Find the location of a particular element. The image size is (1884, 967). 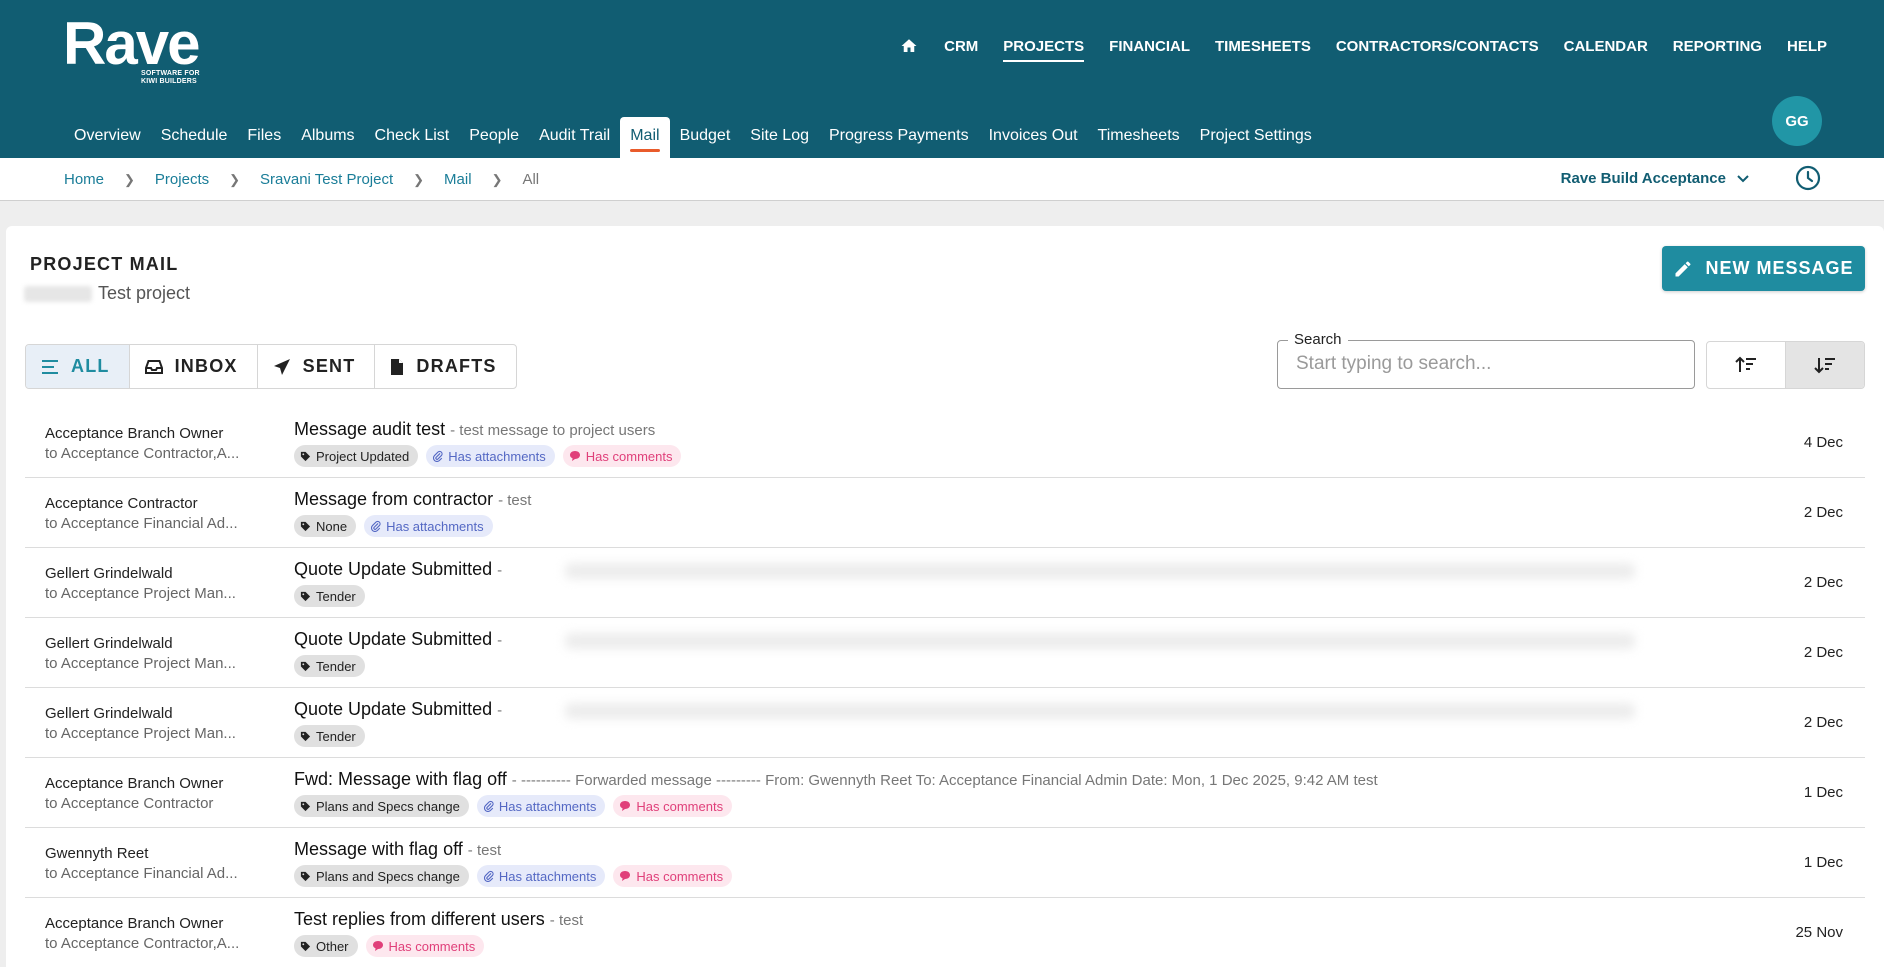

new-message-label: NEW MESSAGE is located at coordinates (1779, 268).